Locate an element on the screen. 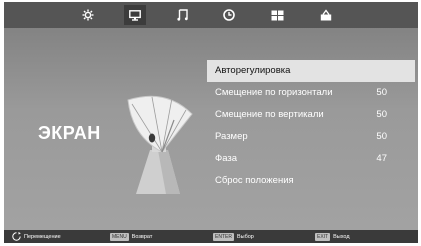  hint-move-label: Перемещение is located at coordinates (42, 236).